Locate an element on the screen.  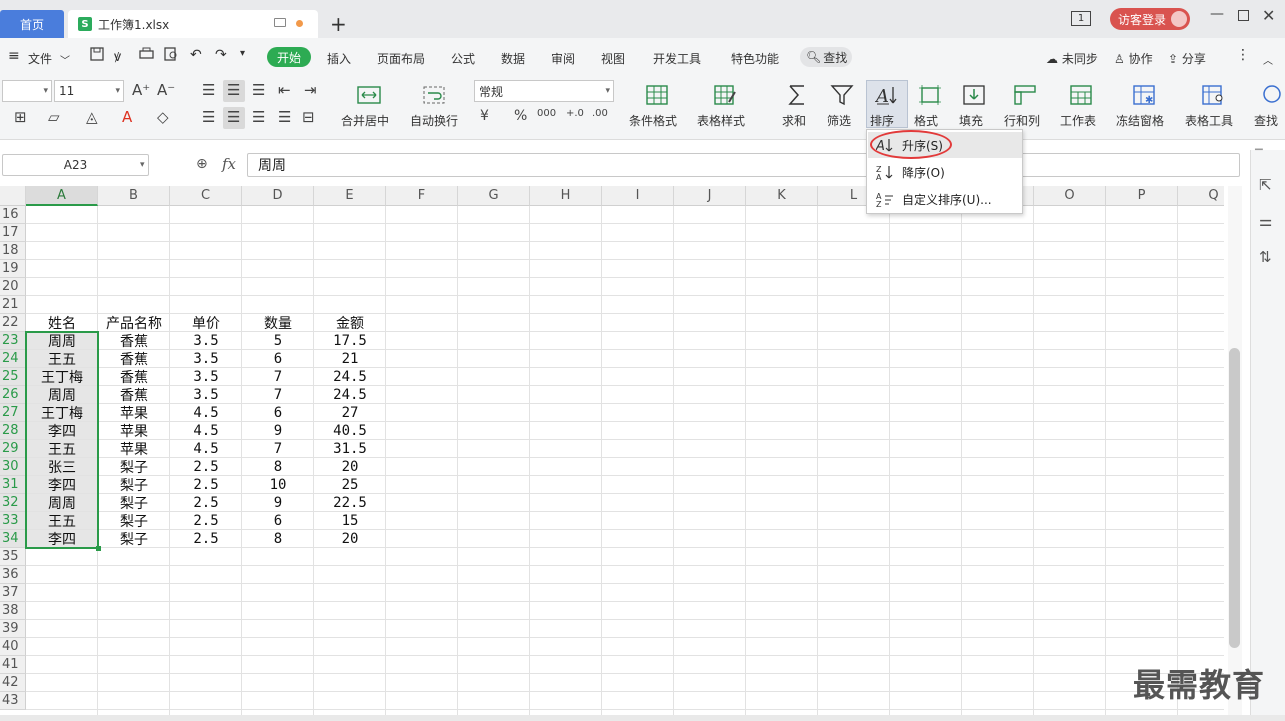
column-header-k: K is located at coordinates (782, 196).